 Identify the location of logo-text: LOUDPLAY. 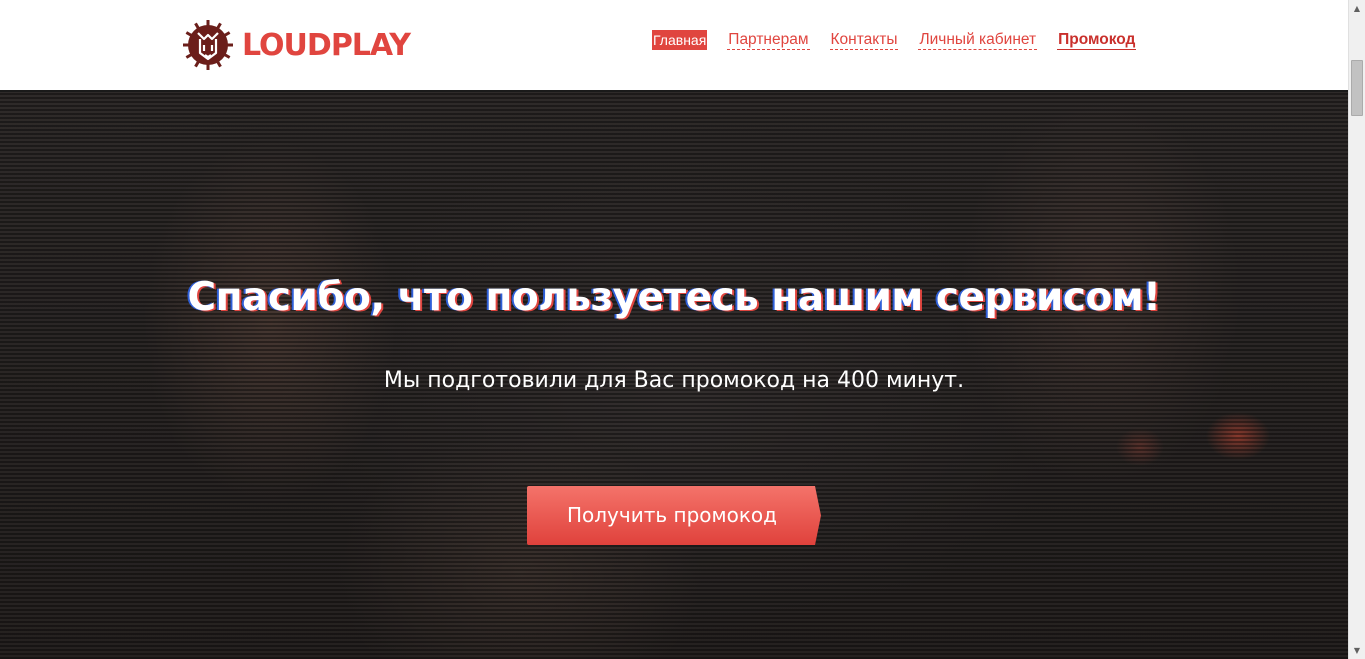
(326, 45).